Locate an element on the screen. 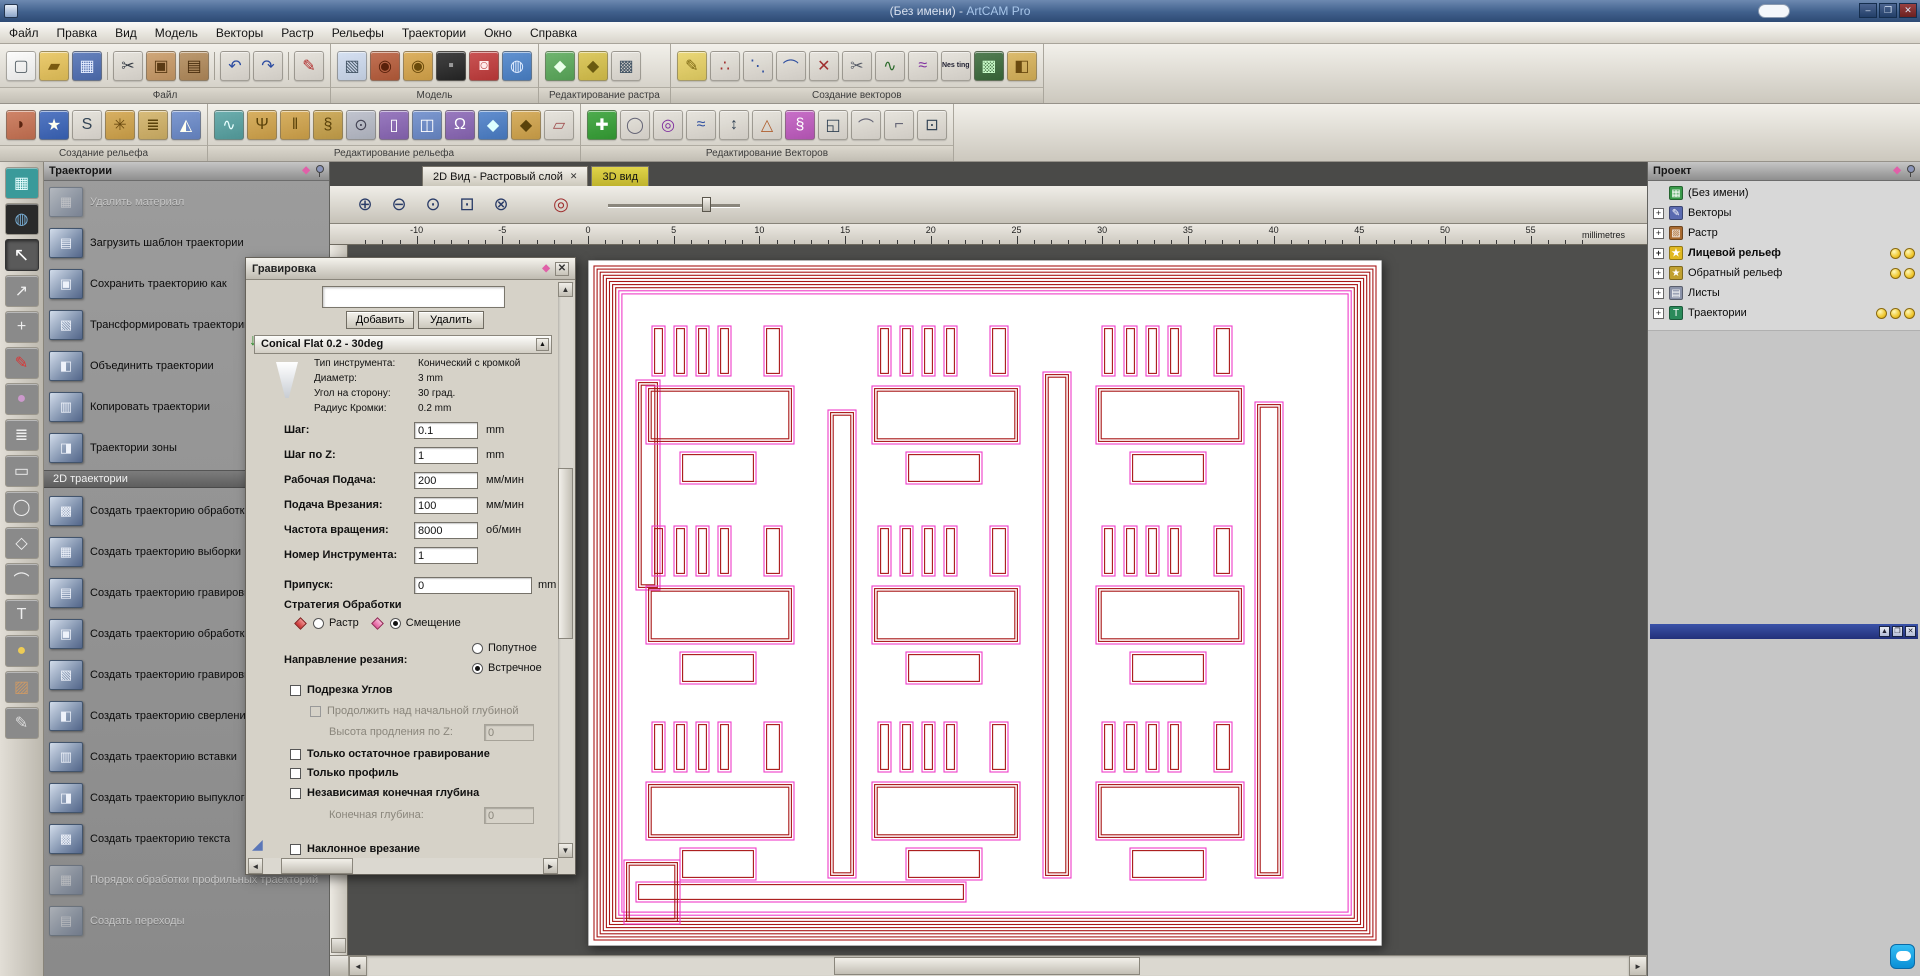 This screenshot has width=1920, height=976. tree-node-4: + ★ Обратный рельеф is located at coordinates (1784, 273).